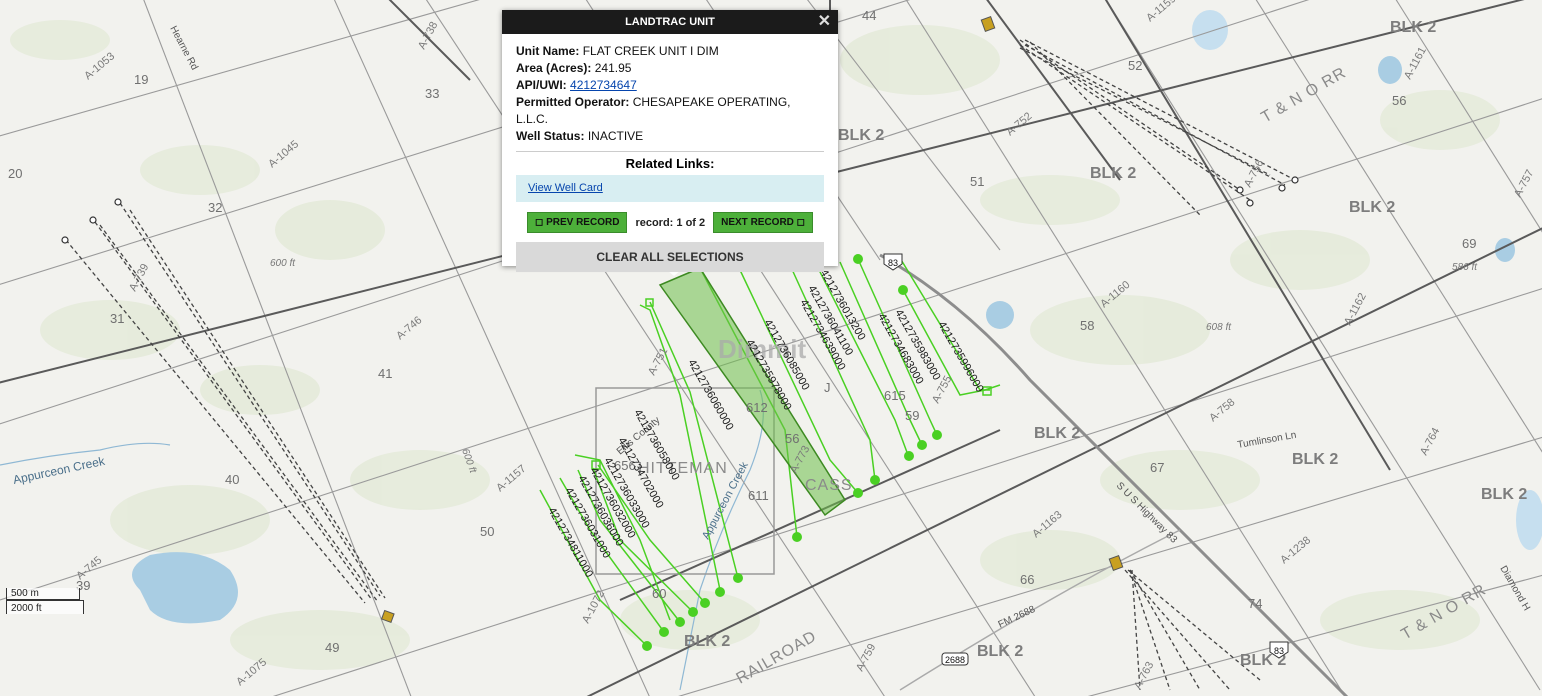 This screenshot has height=696, width=1542. Describe the element at coordinates (232, 479) in the screenshot. I see `section-label: 40` at that location.